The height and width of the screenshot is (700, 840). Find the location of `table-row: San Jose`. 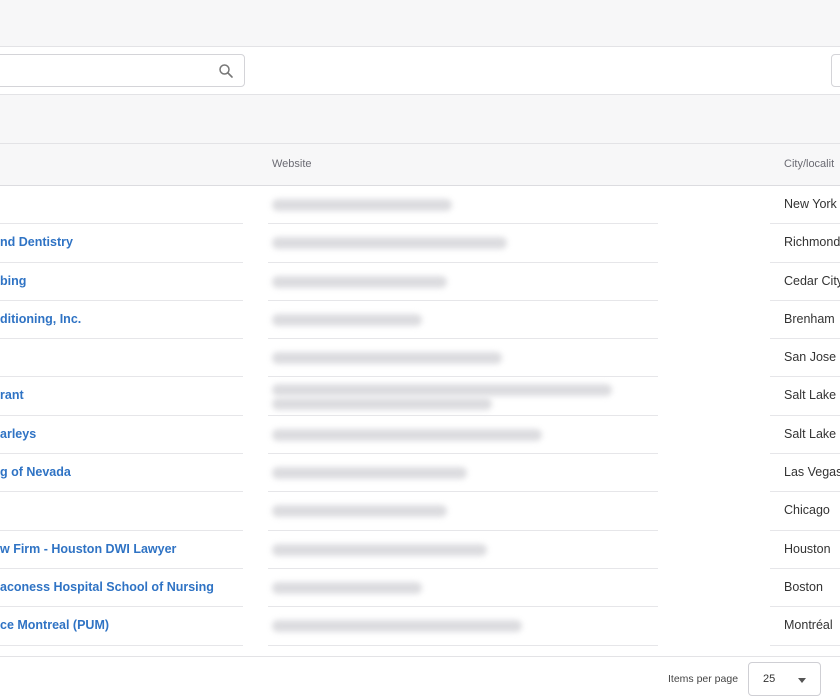

table-row: San Jose is located at coordinates (420, 358).